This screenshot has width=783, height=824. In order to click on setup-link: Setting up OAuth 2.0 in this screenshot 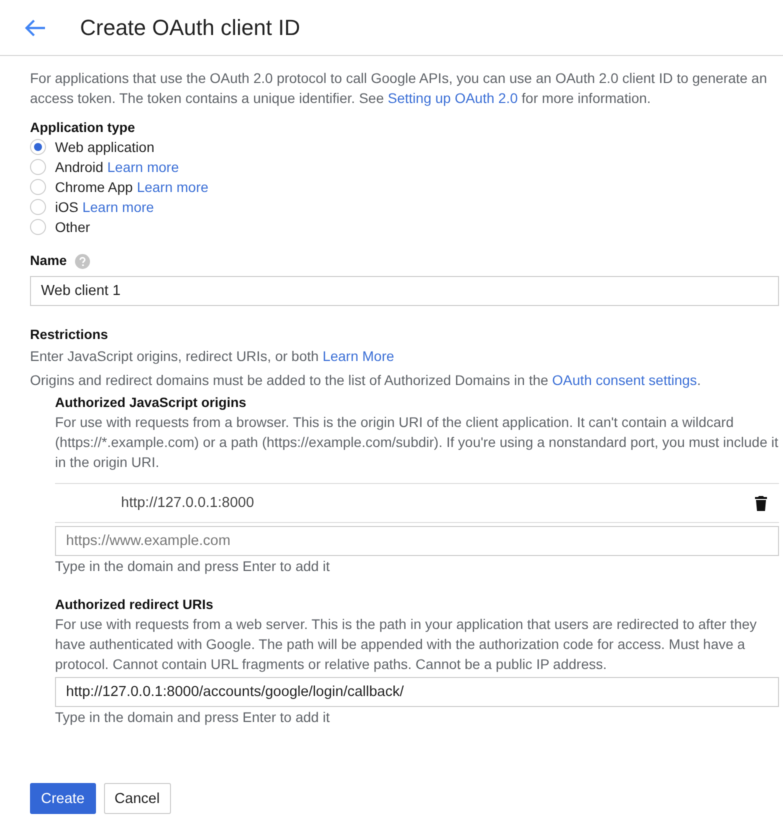, I will do `click(453, 98)`.